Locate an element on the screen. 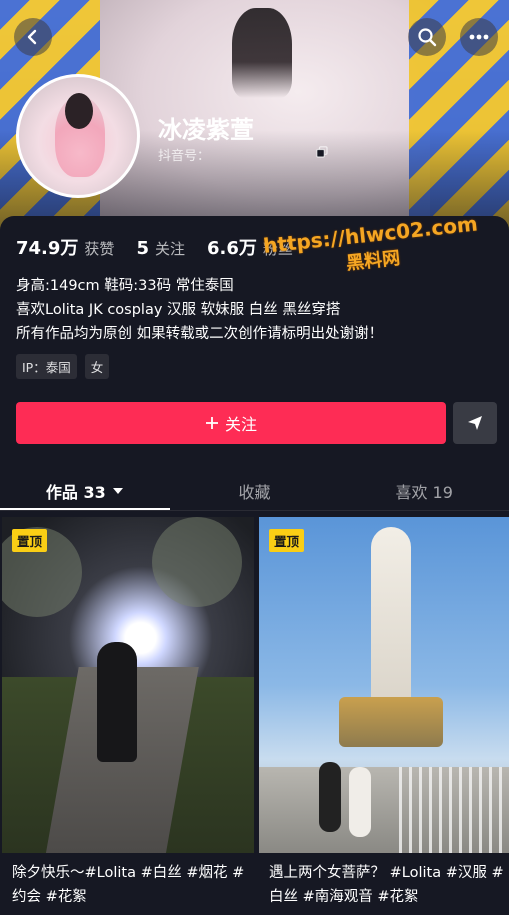 The width and height of the screenshot is (509, 915). back-icon is located at coordinates (32, 37).